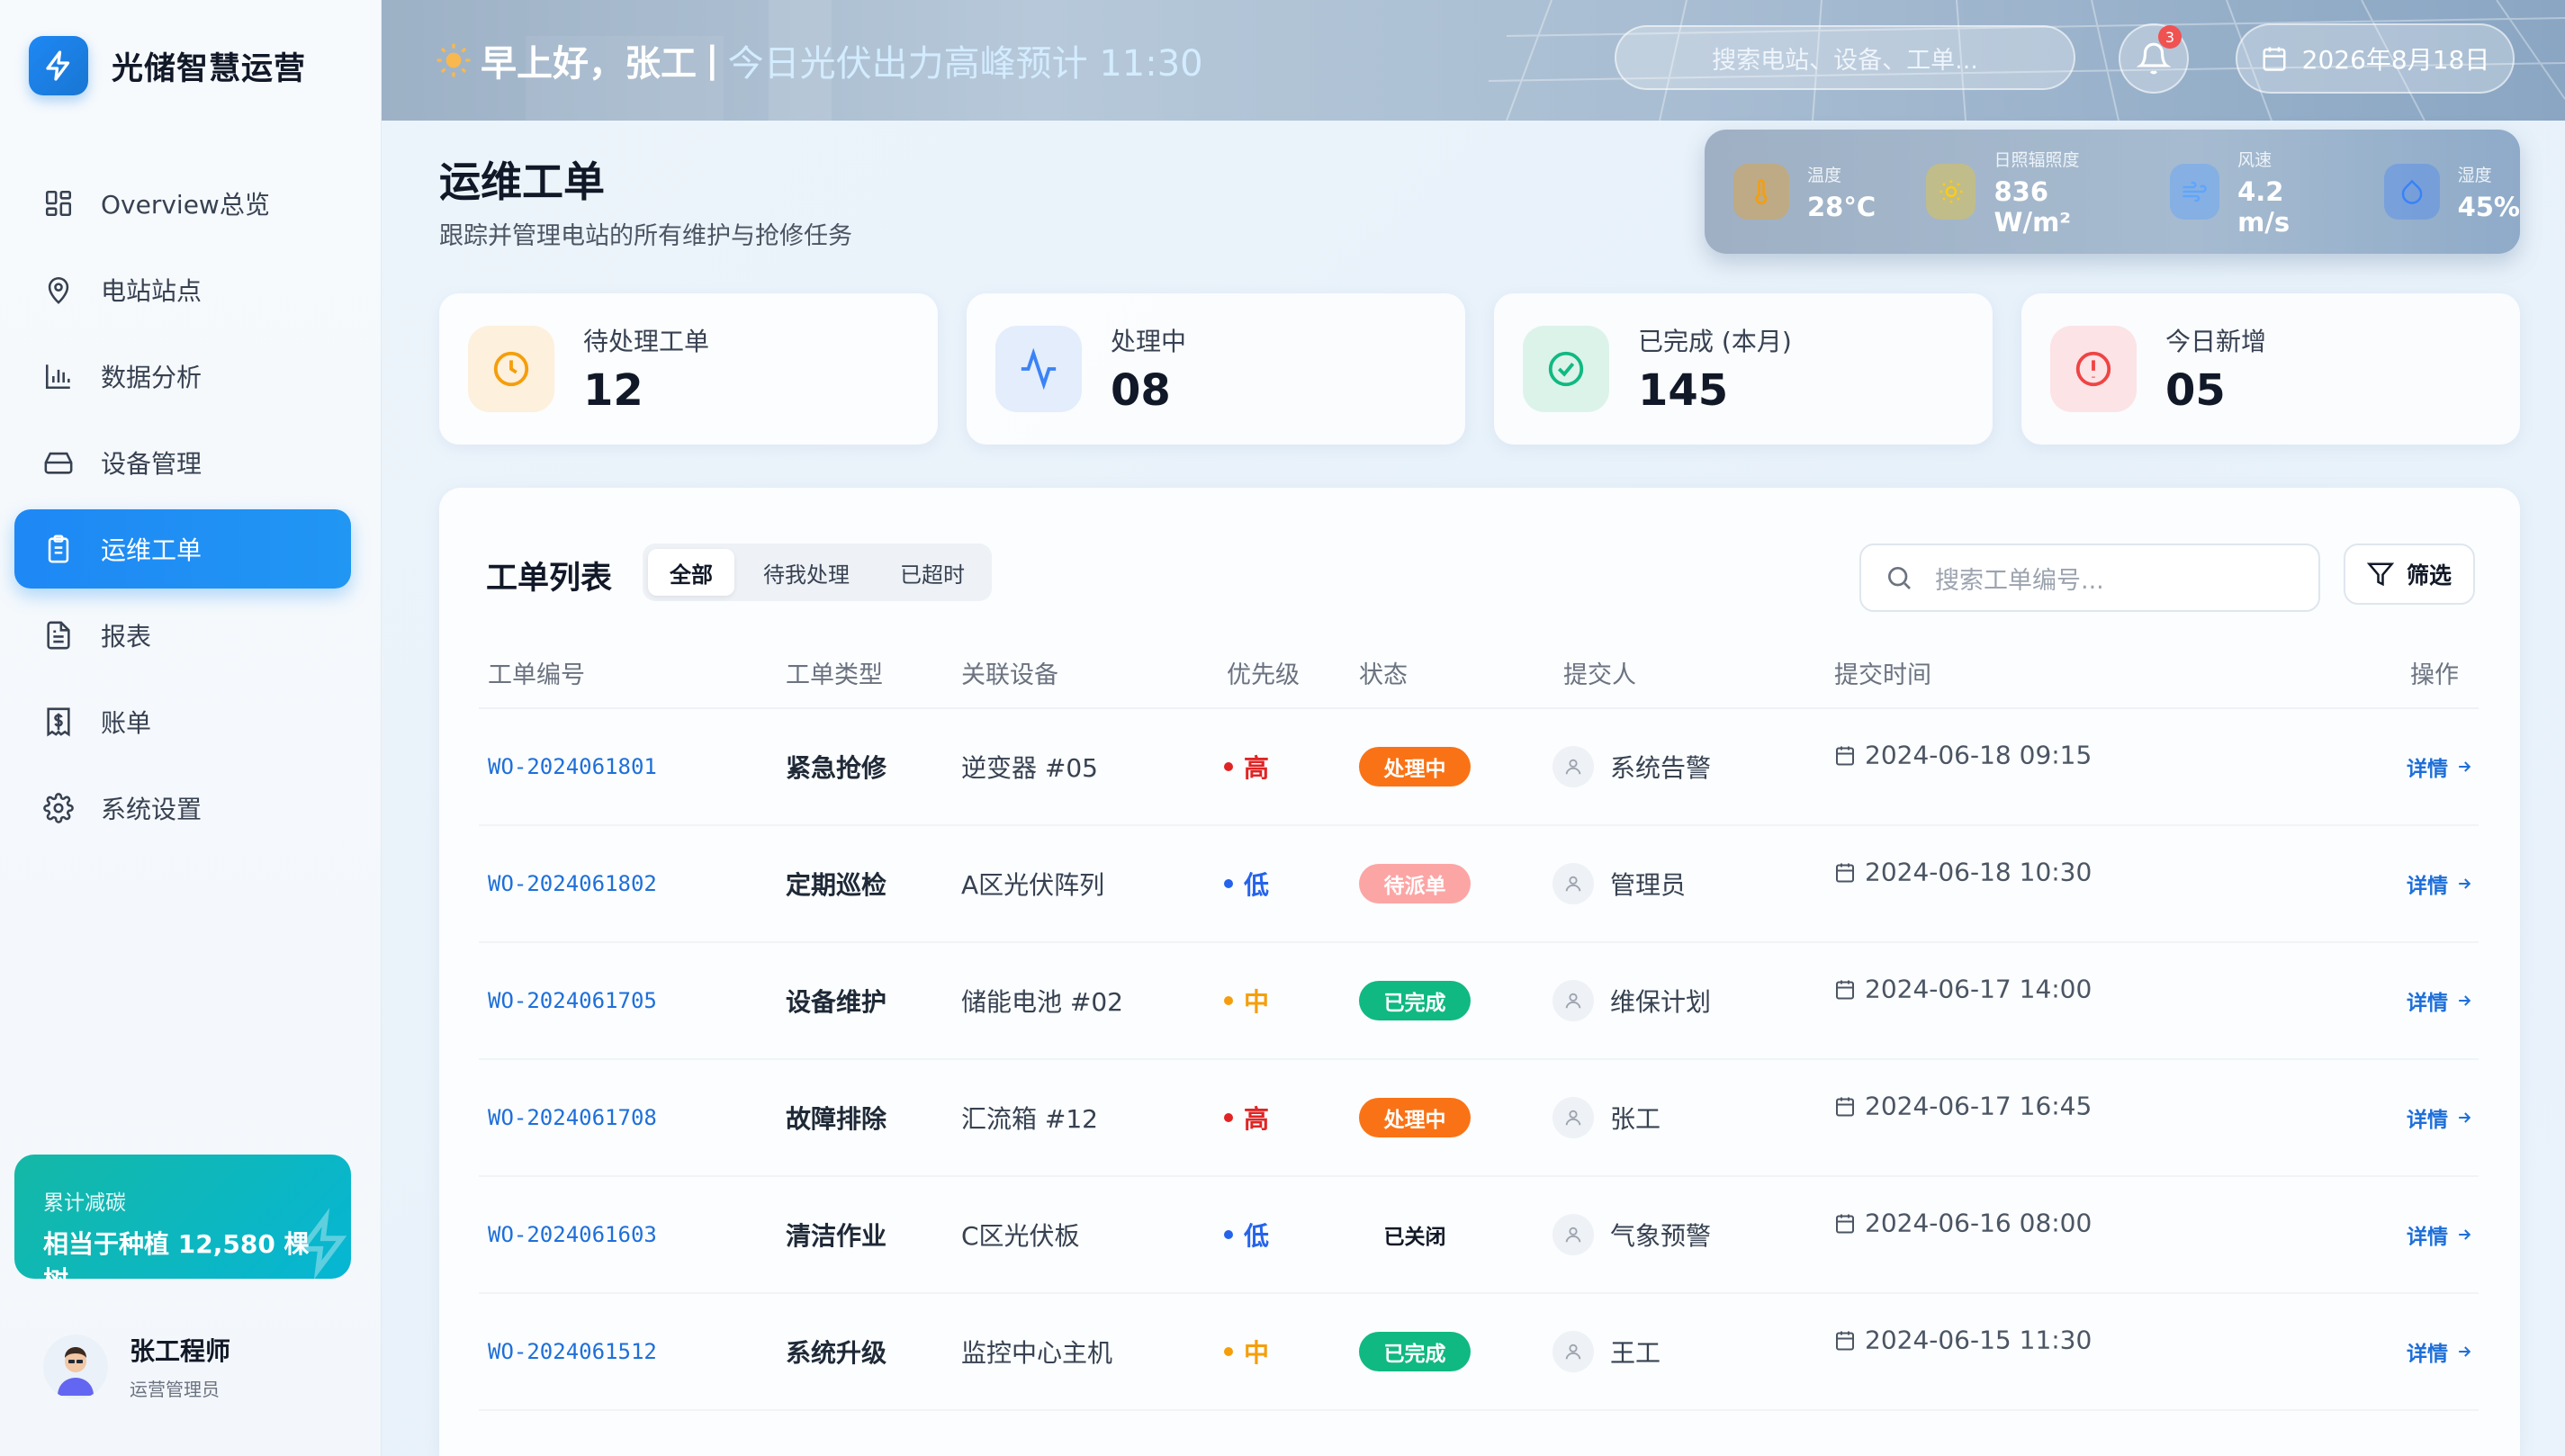 Image resolution: width=2565 pixels, height=1456 pixels. What do you see at coordinates (1228, 883) in the screenshot?
I see `priority-dot-icon` at bounding box center [1228, 883].